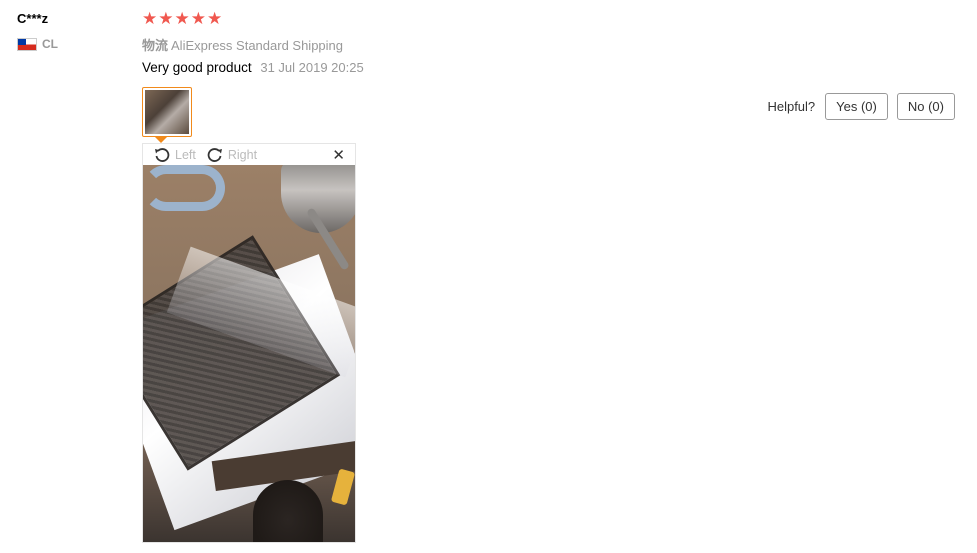 The width and height of the screenshot is (977, 553). What do you see at coordinates (925, 106) in the screenshot?
I see `helpful-no-button: No (0)` at bounding box center [925, 106].